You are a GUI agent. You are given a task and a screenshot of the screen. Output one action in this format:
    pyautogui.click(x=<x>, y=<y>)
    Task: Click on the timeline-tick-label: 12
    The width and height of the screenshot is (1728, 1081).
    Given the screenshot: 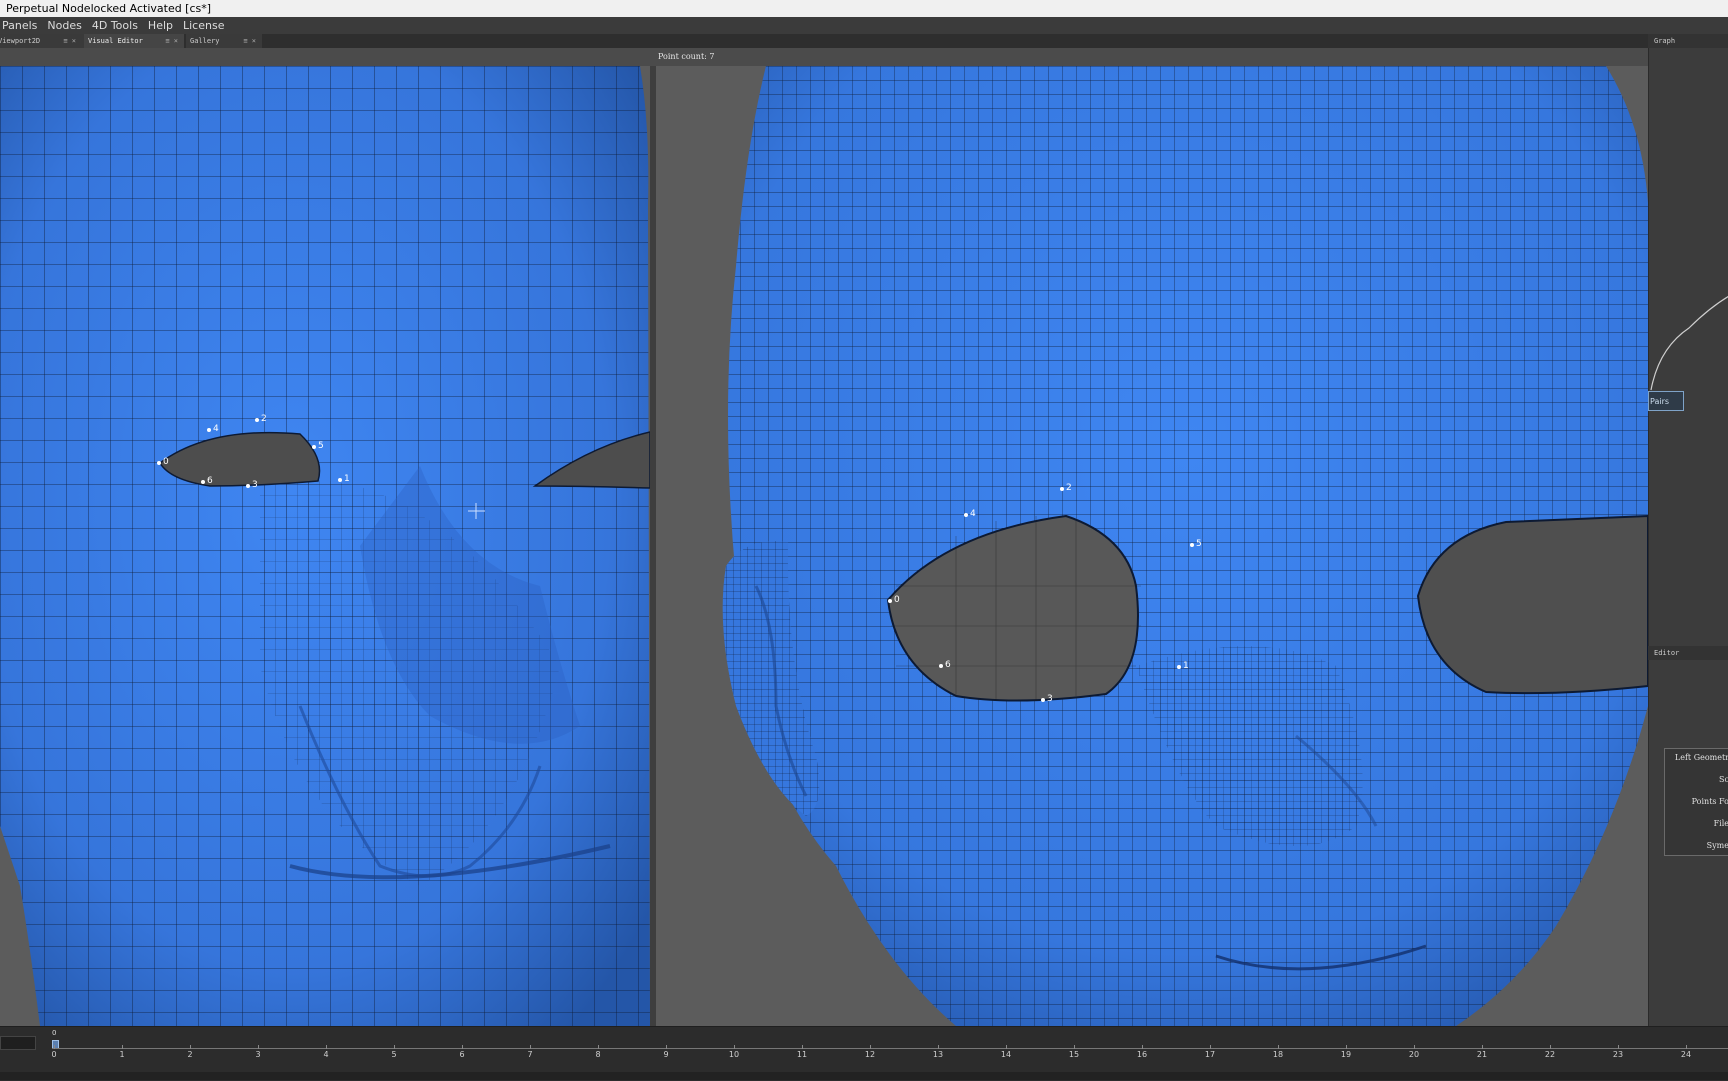 What is the action you would take?
    pyautogui.click(x=870, y=1054)
    